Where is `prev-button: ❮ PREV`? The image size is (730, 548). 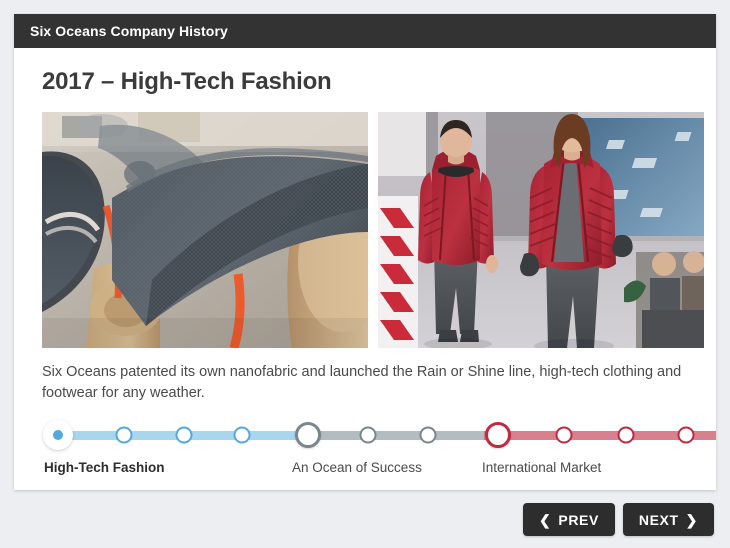
prev-button: ❮ PREV is located at coordinates (569, 519).